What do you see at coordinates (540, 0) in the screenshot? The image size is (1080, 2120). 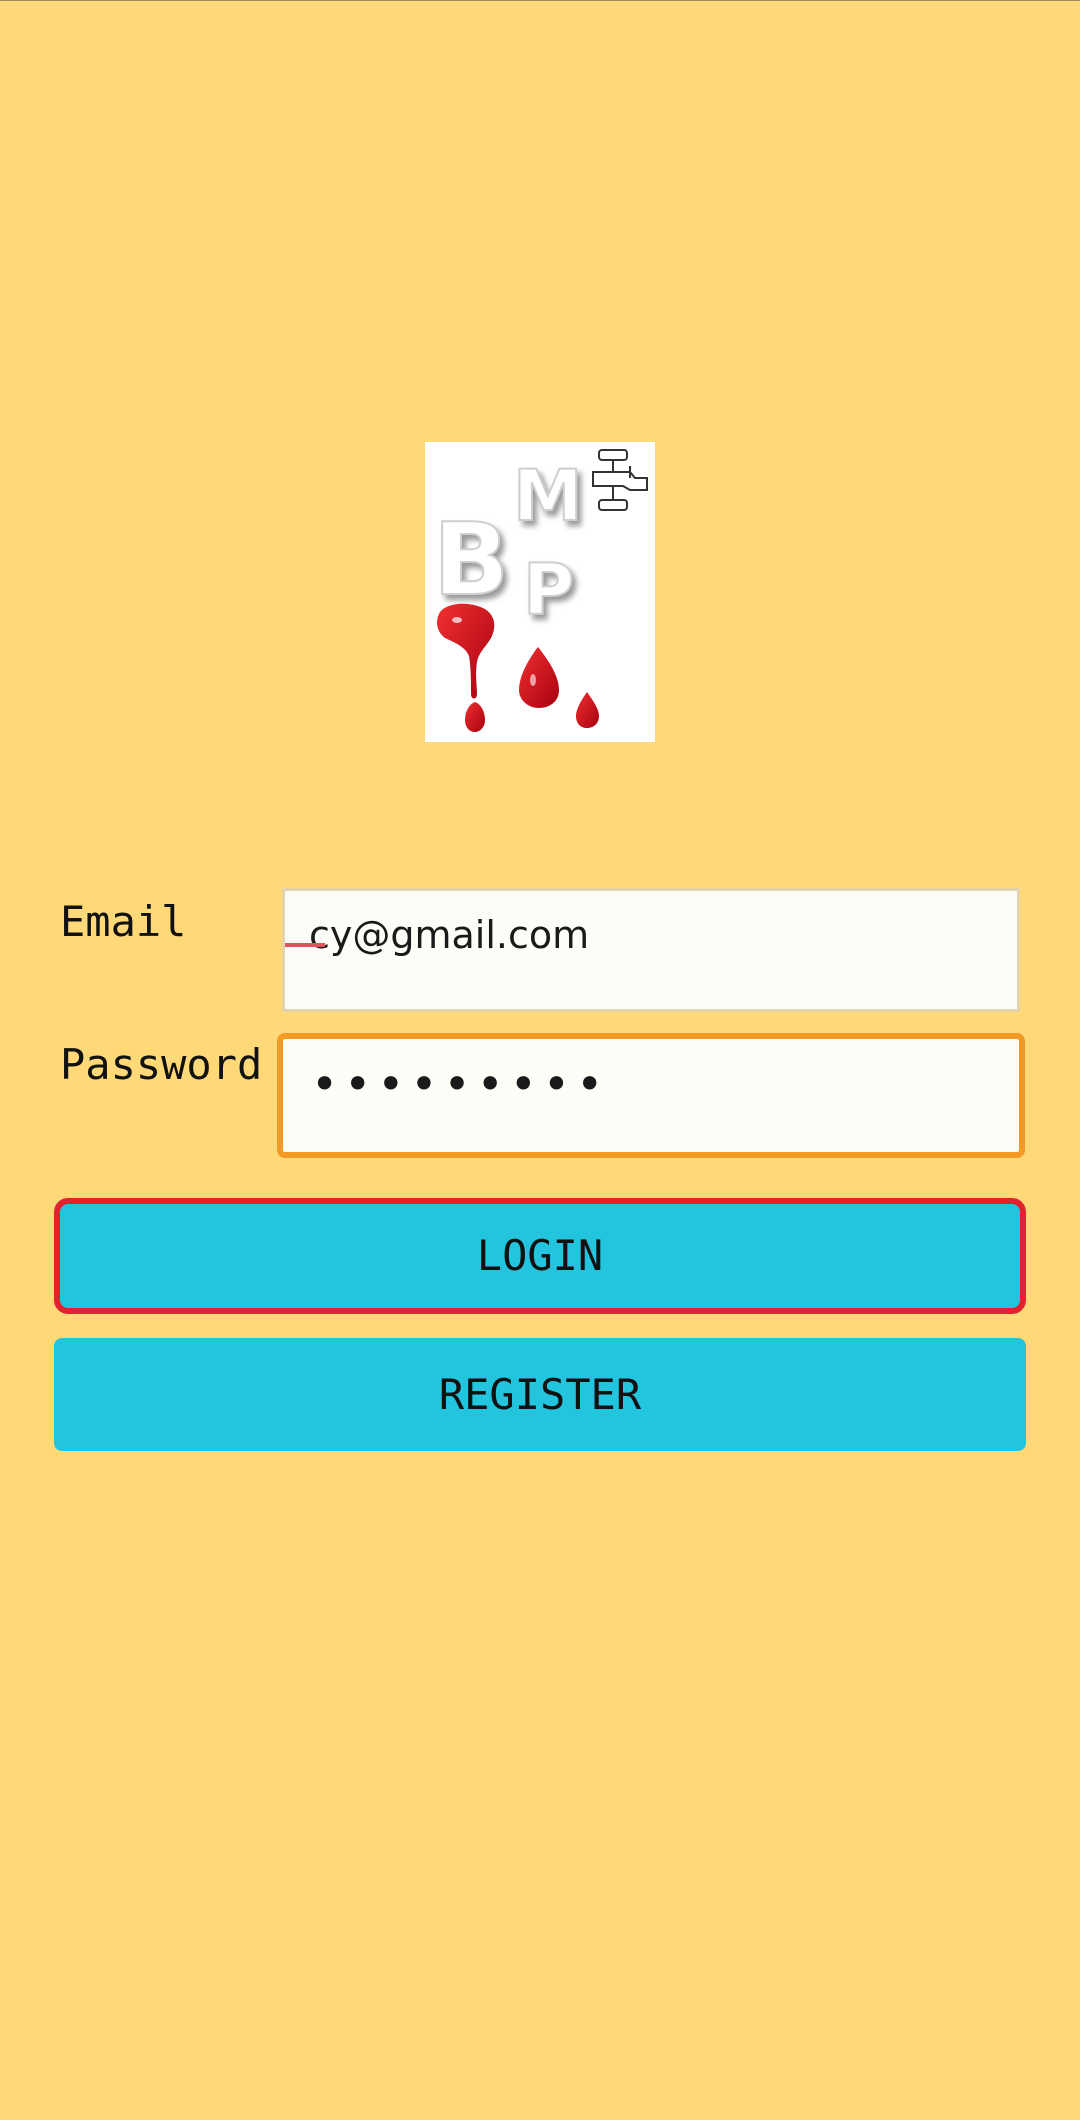 I see `top-edge` at bounding box center [540, 0].